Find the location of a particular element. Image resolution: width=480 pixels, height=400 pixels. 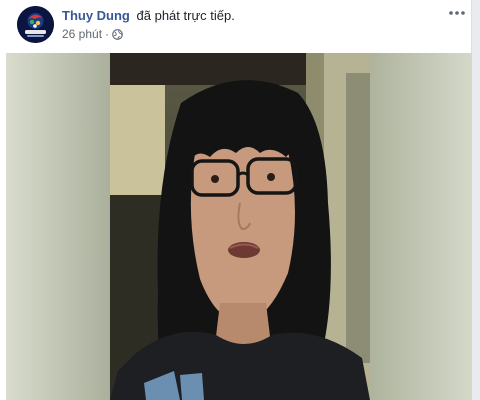

post-meta: 26 phút · is located at coordinates (92, 34).